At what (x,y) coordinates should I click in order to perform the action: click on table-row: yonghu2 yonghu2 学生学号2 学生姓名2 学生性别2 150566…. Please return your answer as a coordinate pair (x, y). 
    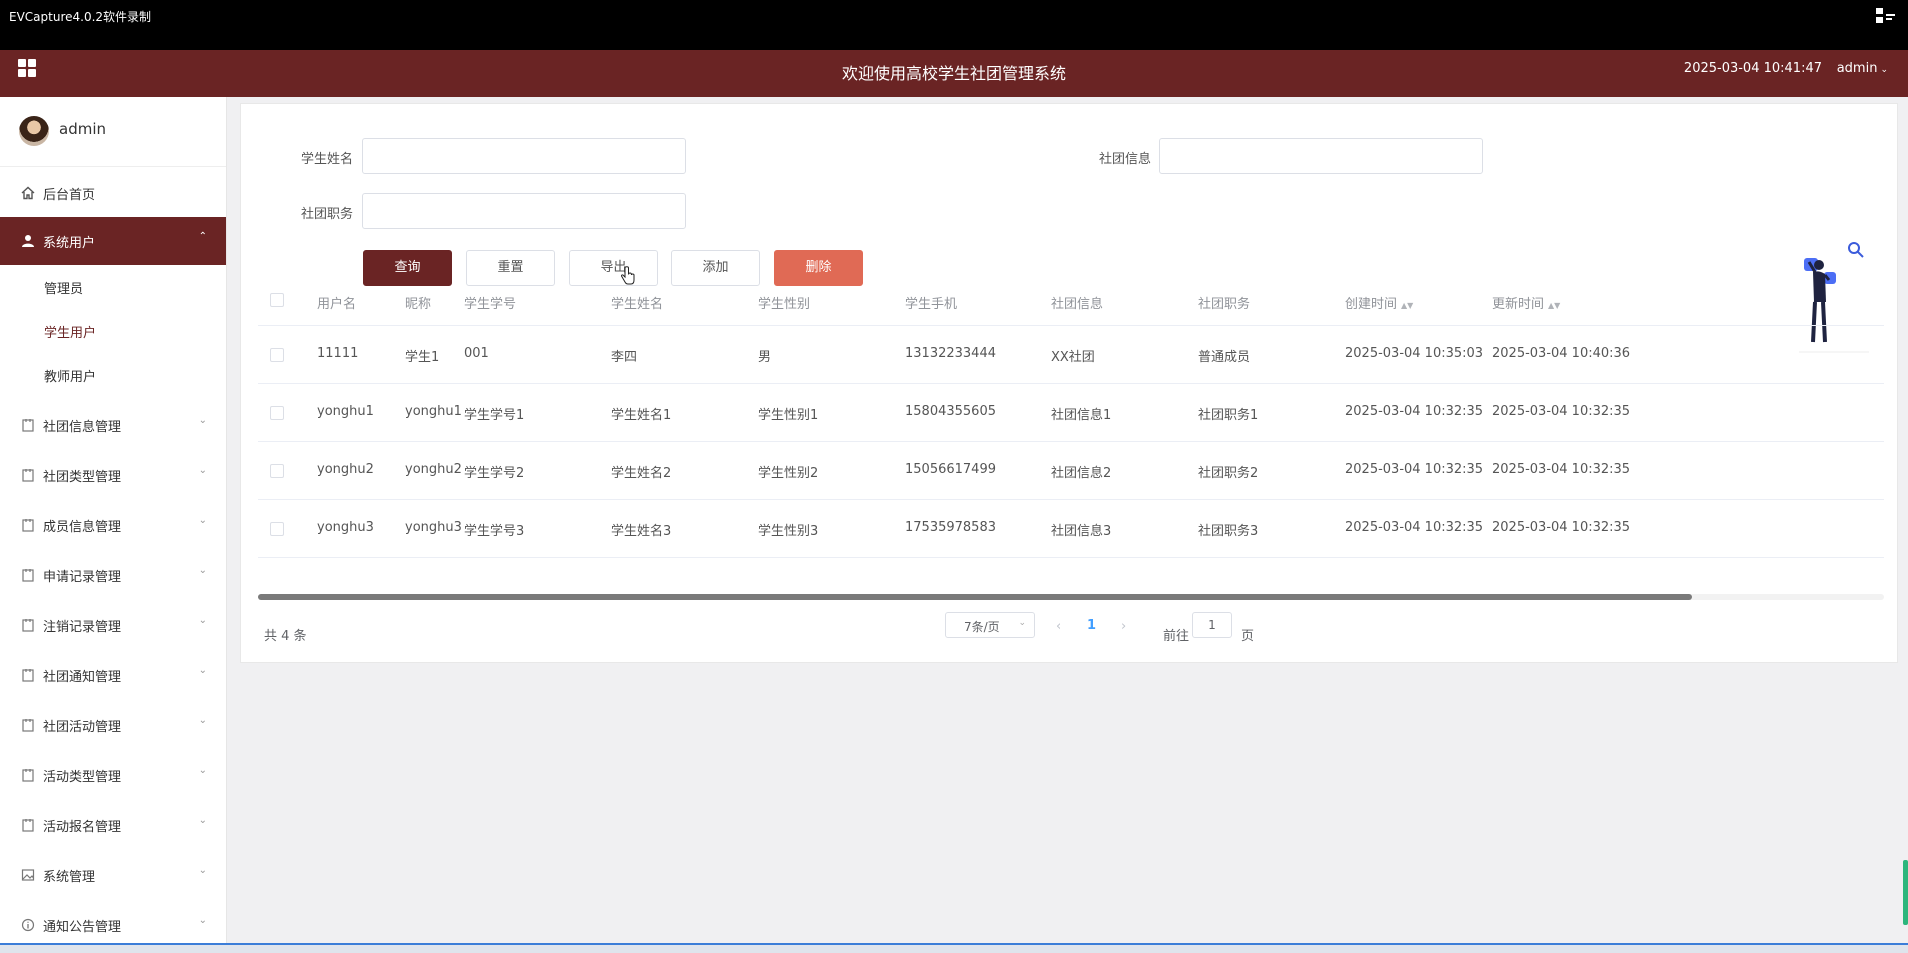
    Looking at the image, I should click on (1071, 471).